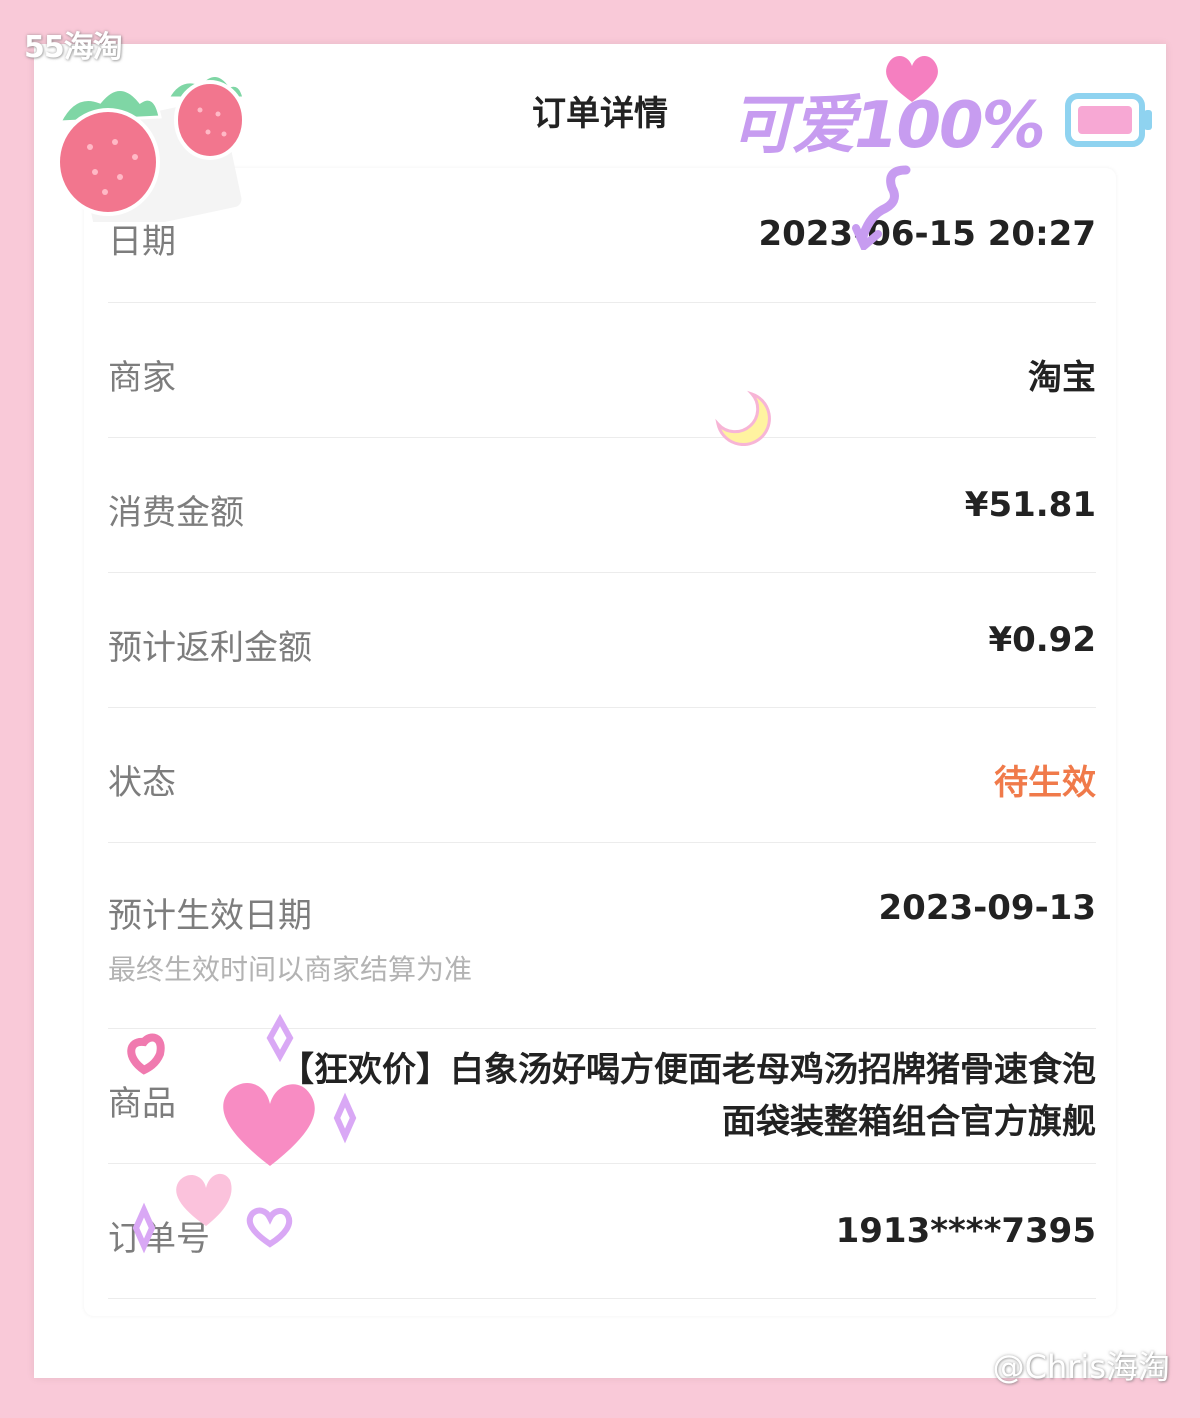 Image resolution: width=1200 pixels, height=1418 pixels. I want to click on row-effective-date: 预计生效日期 2023-09-13 最终生效时间以商家结算为准, so click(602, 935).